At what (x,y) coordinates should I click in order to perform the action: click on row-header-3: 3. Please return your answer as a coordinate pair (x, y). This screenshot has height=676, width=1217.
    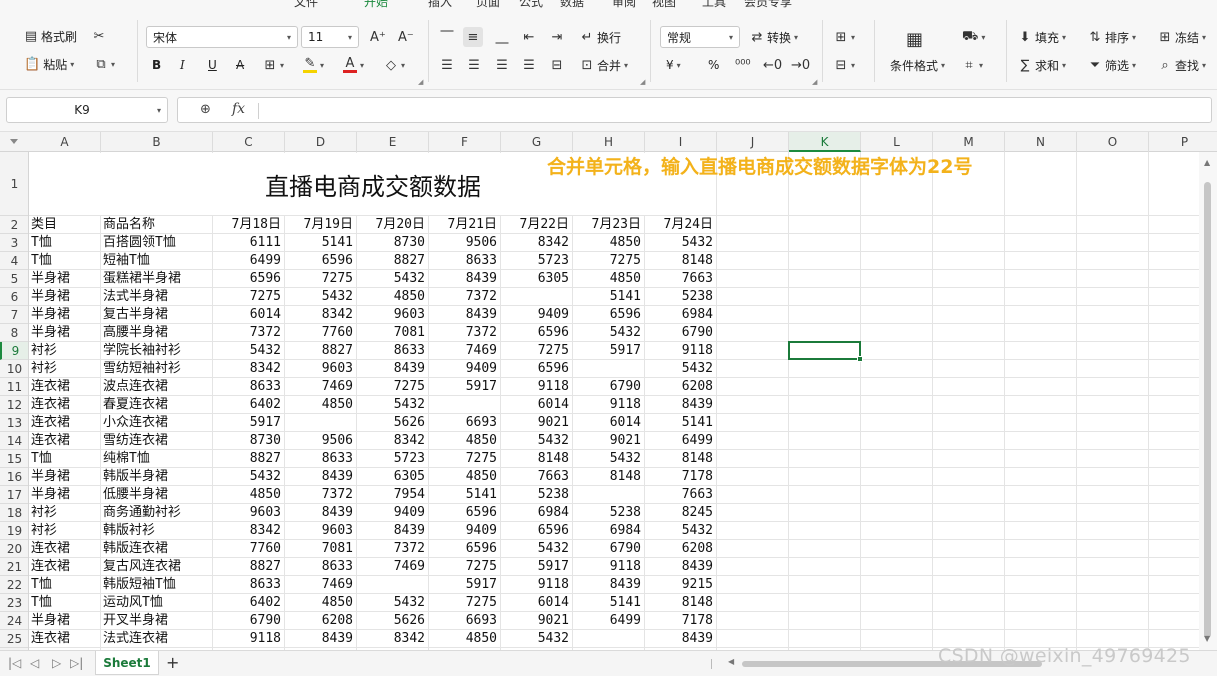
    Looking at the image, I should click on (14, 243).